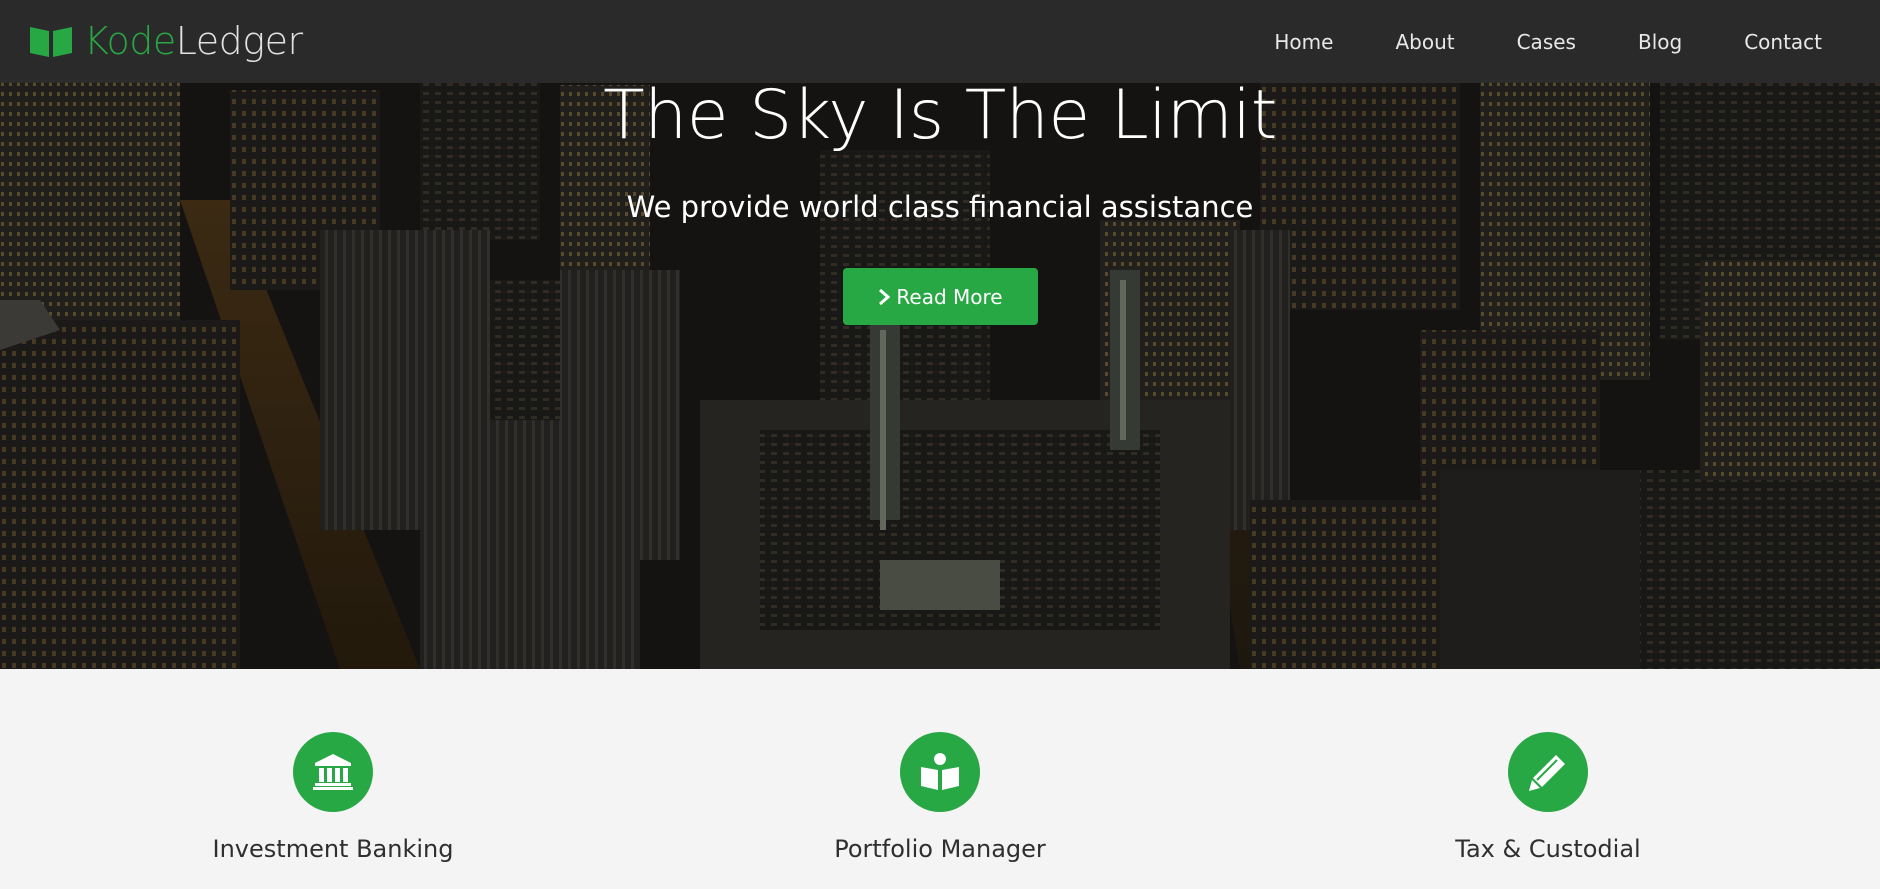 This screenshot has height=889, width=1880. What do you see at coordinates (885, 296) in the screenshot?
I see `chevron-right-icon` at bounding box center [885, 296].